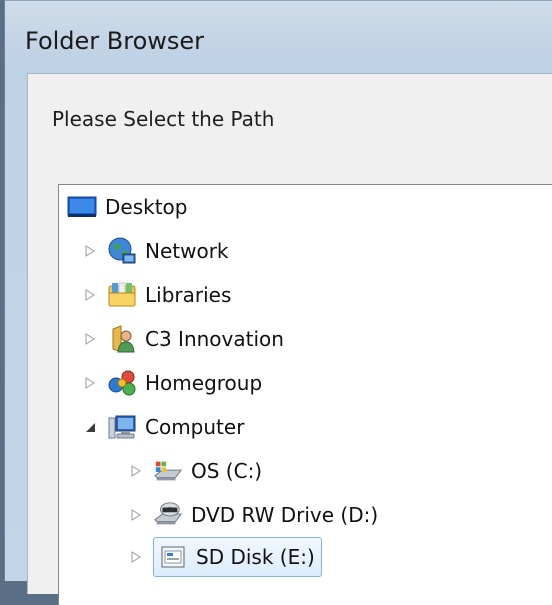 This screenshot has width=552, height=605. Describe the element at coordinates (214, 339) in the screenshot. I see `tree-item-label: C3 Innovation` at that location.